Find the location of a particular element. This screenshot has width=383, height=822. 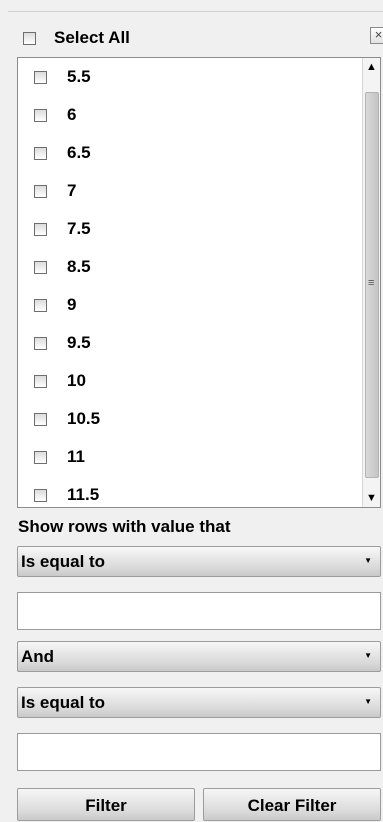

value-label: 8.5 is located at coordinates (79, 266).